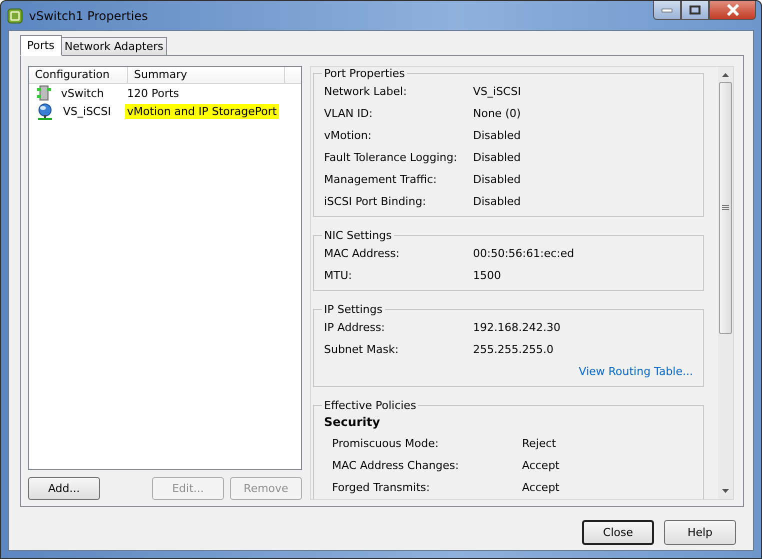 The image size is (762, 559). I want to click on dialog-button: Help, so click(700, 532).